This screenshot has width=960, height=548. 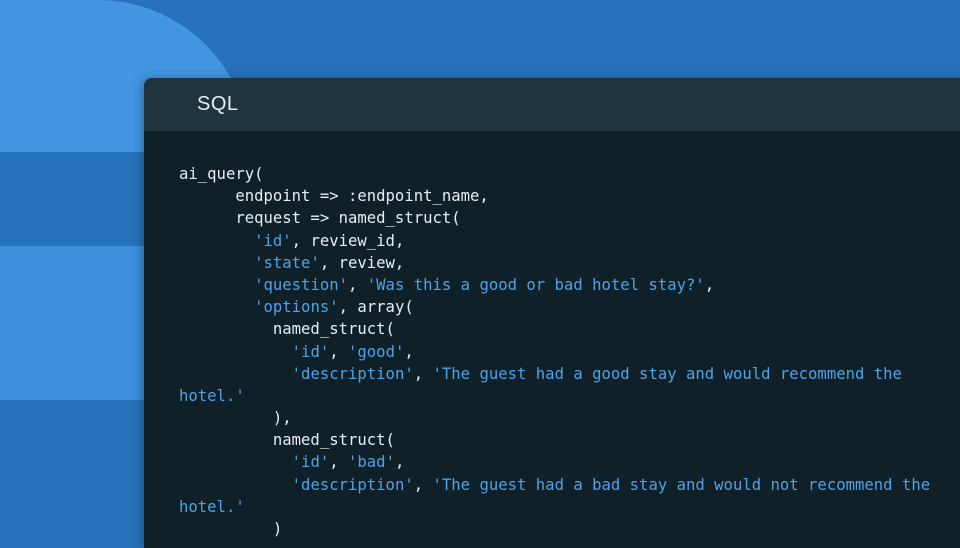 I want to click on code-line: endpoint => :endpoint_name,, so click(x=569, y=196).